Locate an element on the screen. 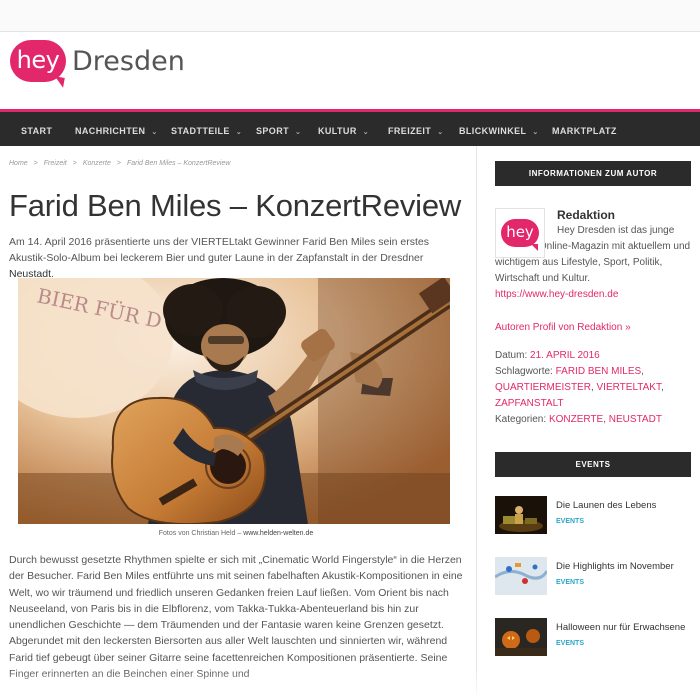 The height and width of the screenshot is (700, 700). nav-label: KULTUR is located at coordinates (337, 131).